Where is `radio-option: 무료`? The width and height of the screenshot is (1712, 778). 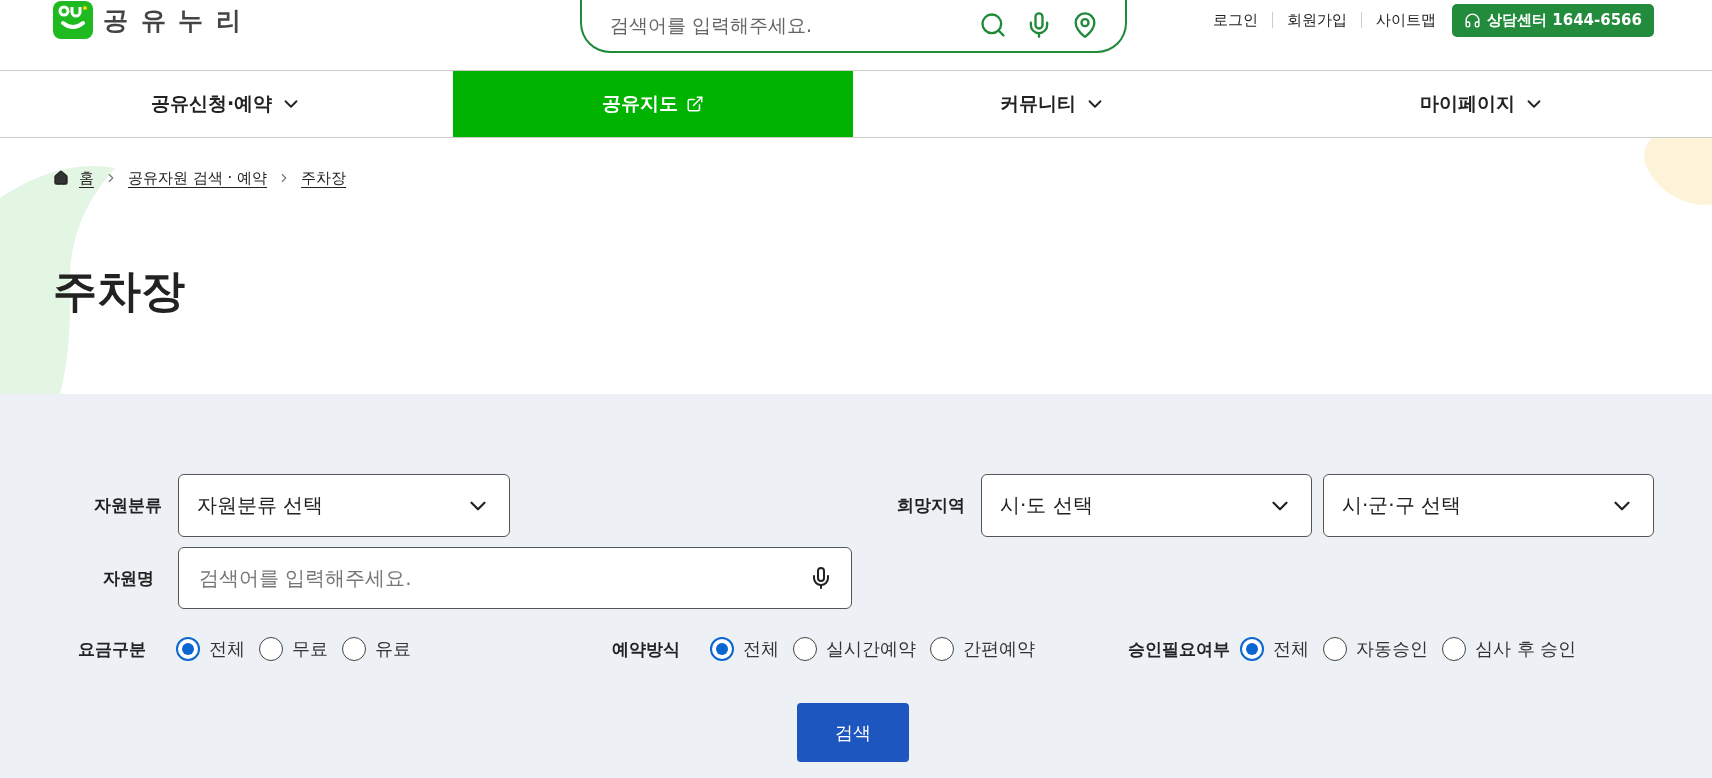
radio-option: 무료 is located at coordinates (293, 649).